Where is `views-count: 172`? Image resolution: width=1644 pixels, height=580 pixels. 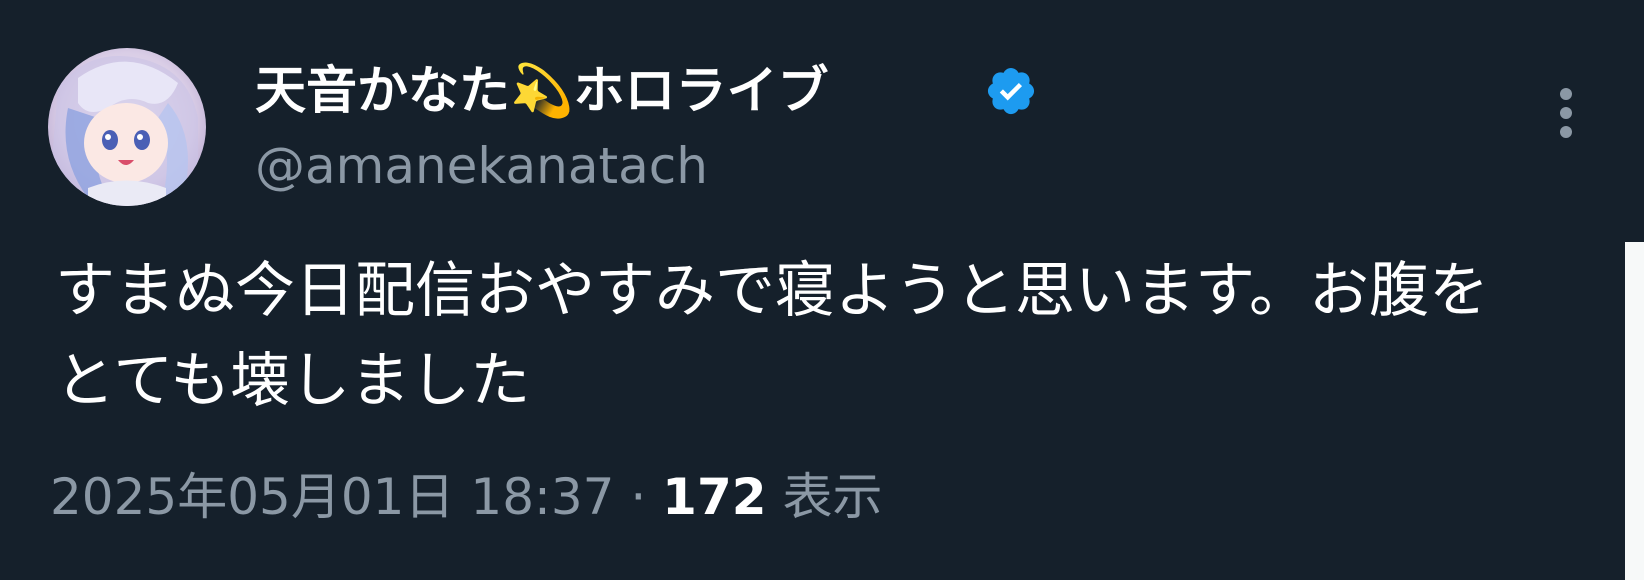
views-count: 172 is located at coordinates (714, 497).